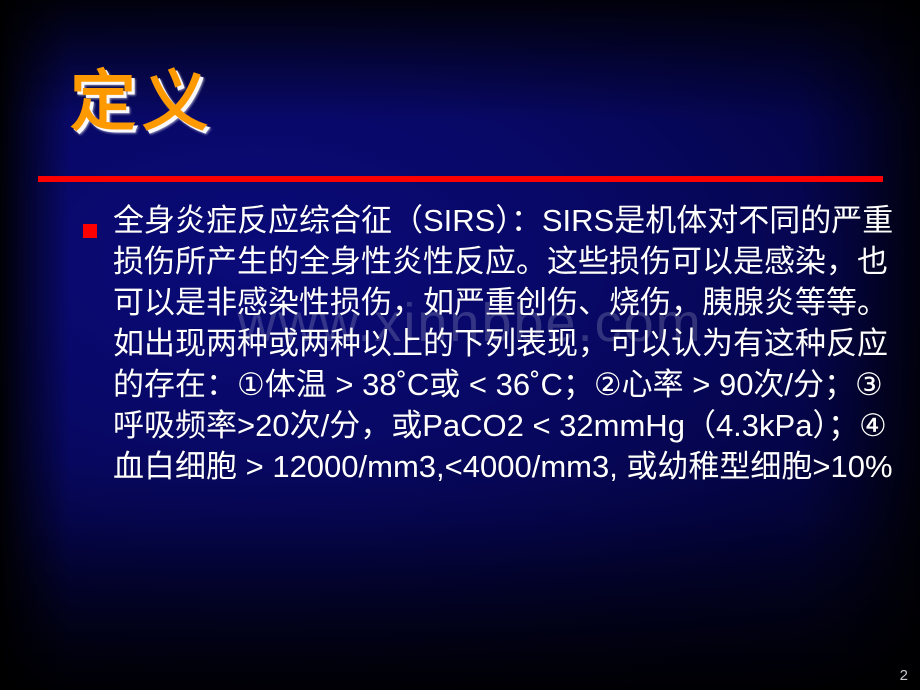  Describe the element at coordinates (903, 675) in the screenshot. I see `slide-page-number: 2` at that location.